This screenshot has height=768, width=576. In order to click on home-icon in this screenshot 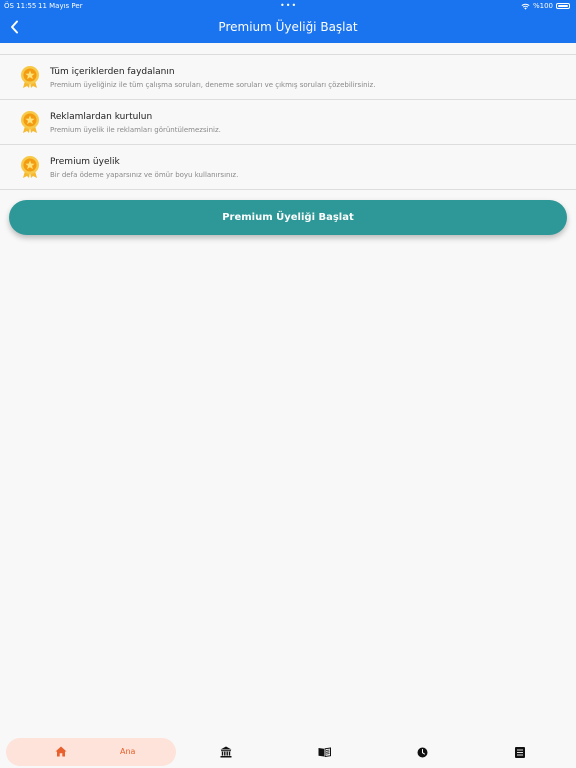, I will do `click(61, 751)`.